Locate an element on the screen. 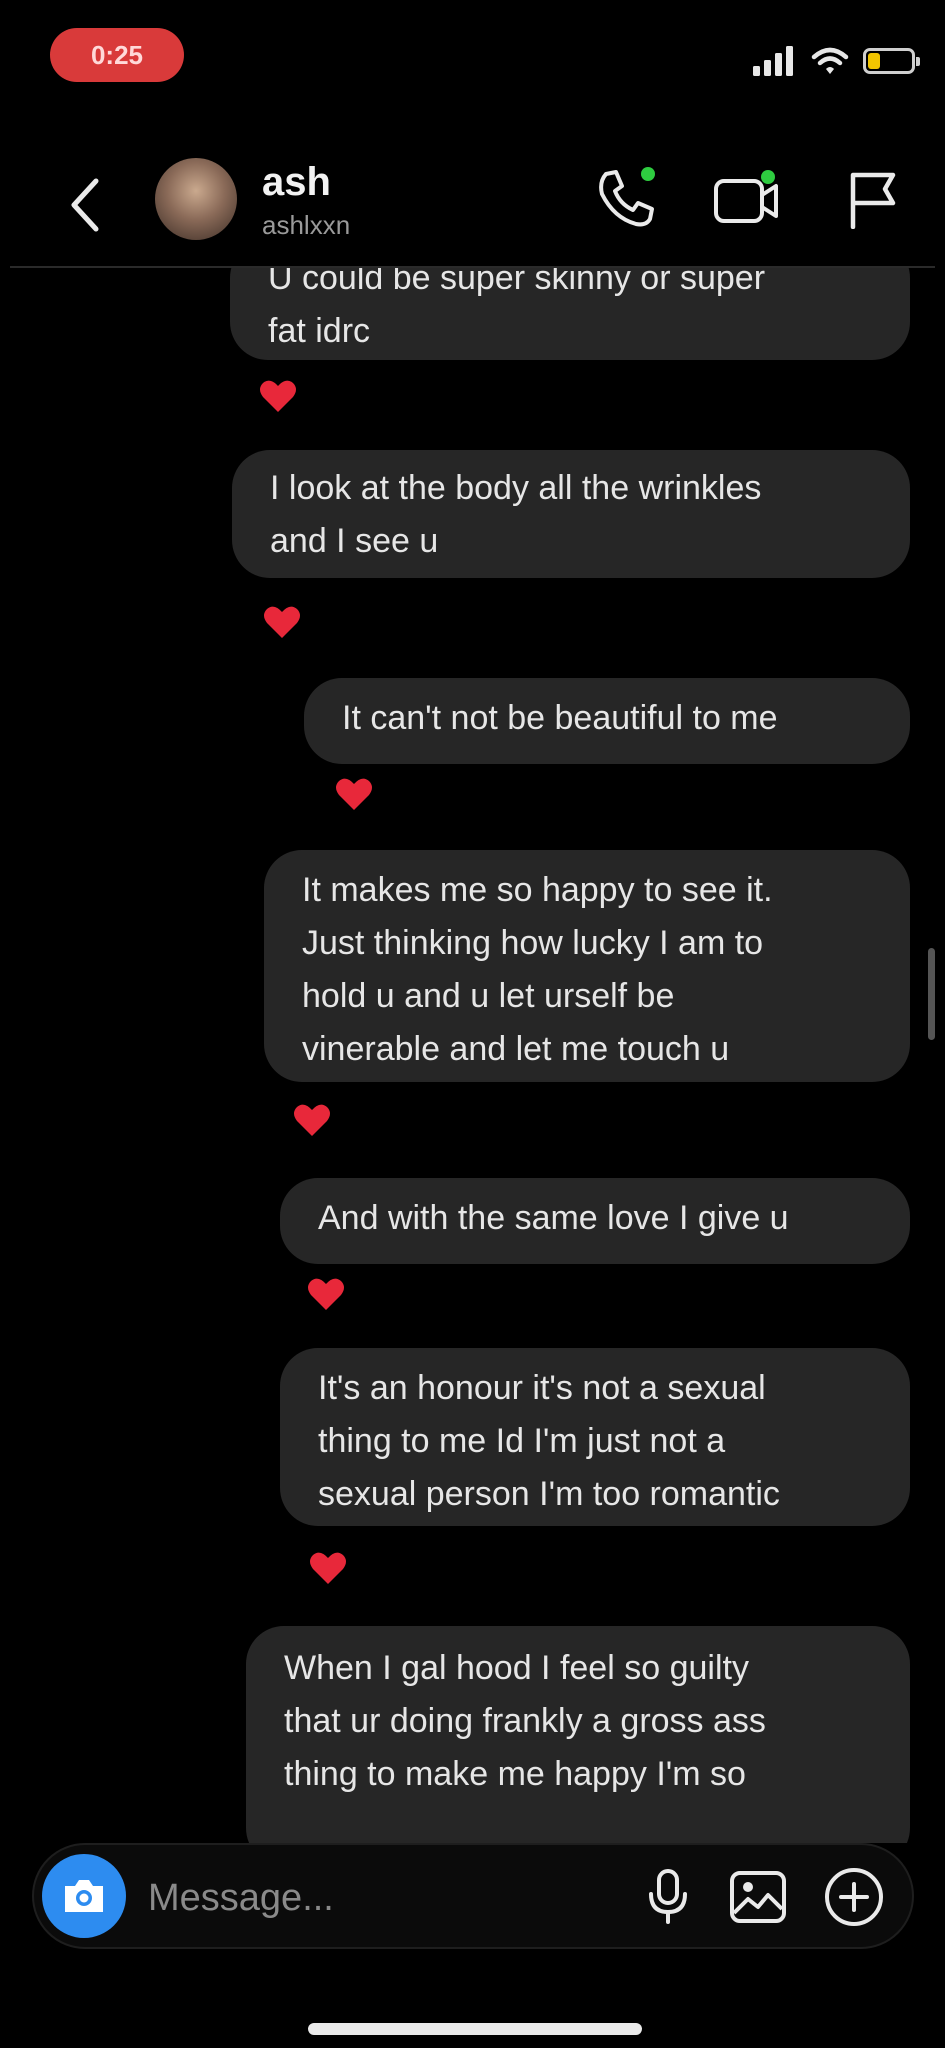 This screenshot has height=2048, width=945. plus-circle-icon is located at coordinates (854, 1897).